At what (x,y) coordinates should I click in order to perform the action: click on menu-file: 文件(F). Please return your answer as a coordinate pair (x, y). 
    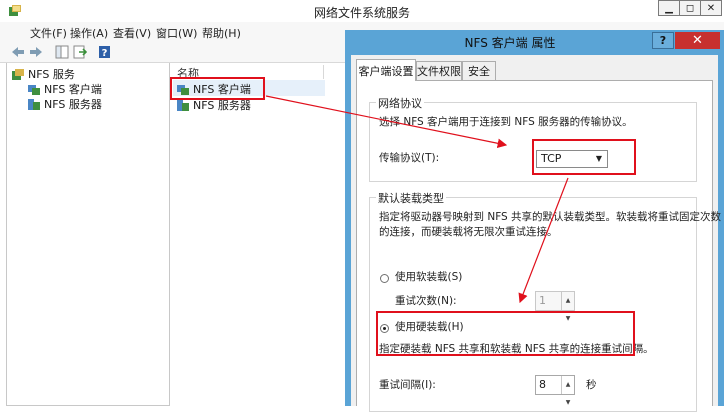
    Looking at the image, I should click on (48, 33).